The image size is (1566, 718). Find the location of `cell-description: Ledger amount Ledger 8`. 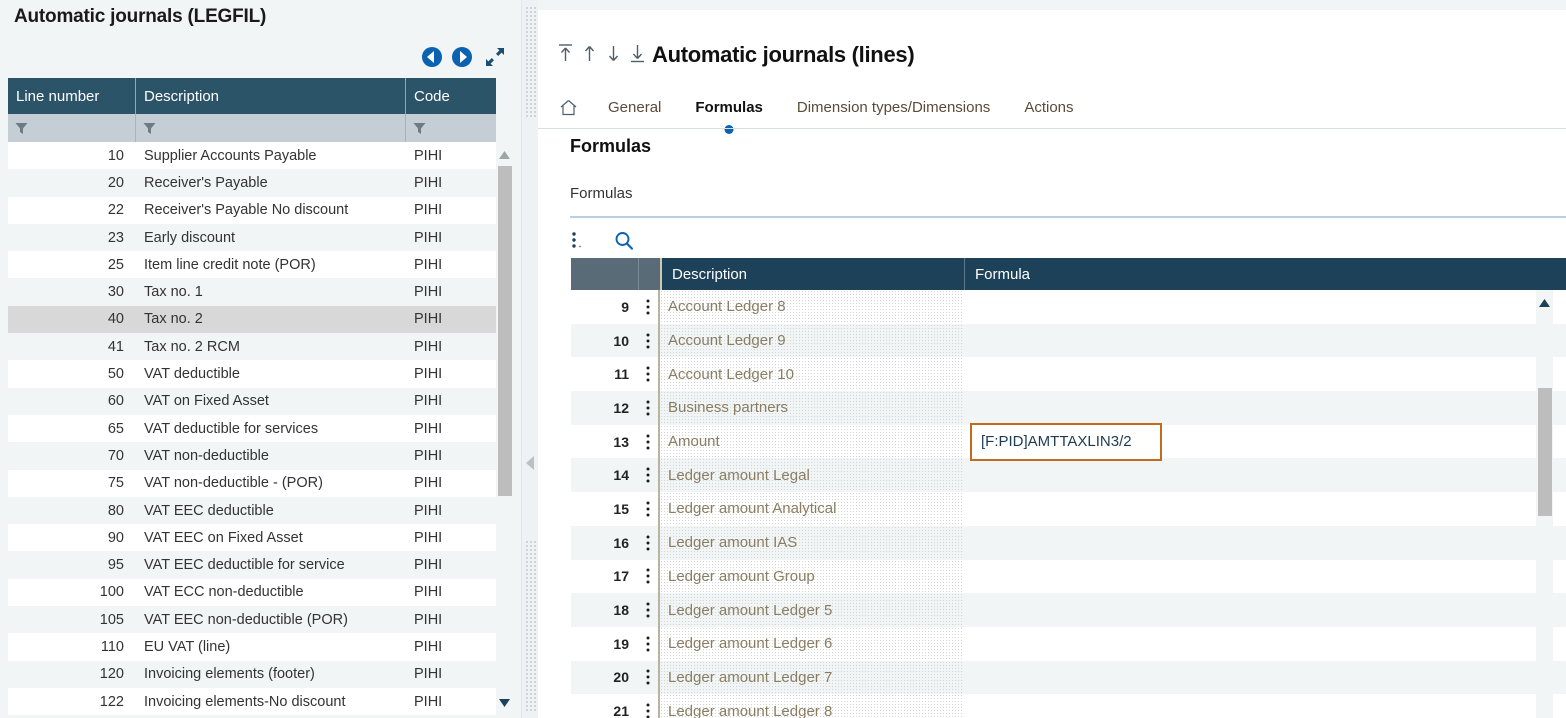

cell-description: Ledger amount Ledger 8 is located at coordinates (812, 706).